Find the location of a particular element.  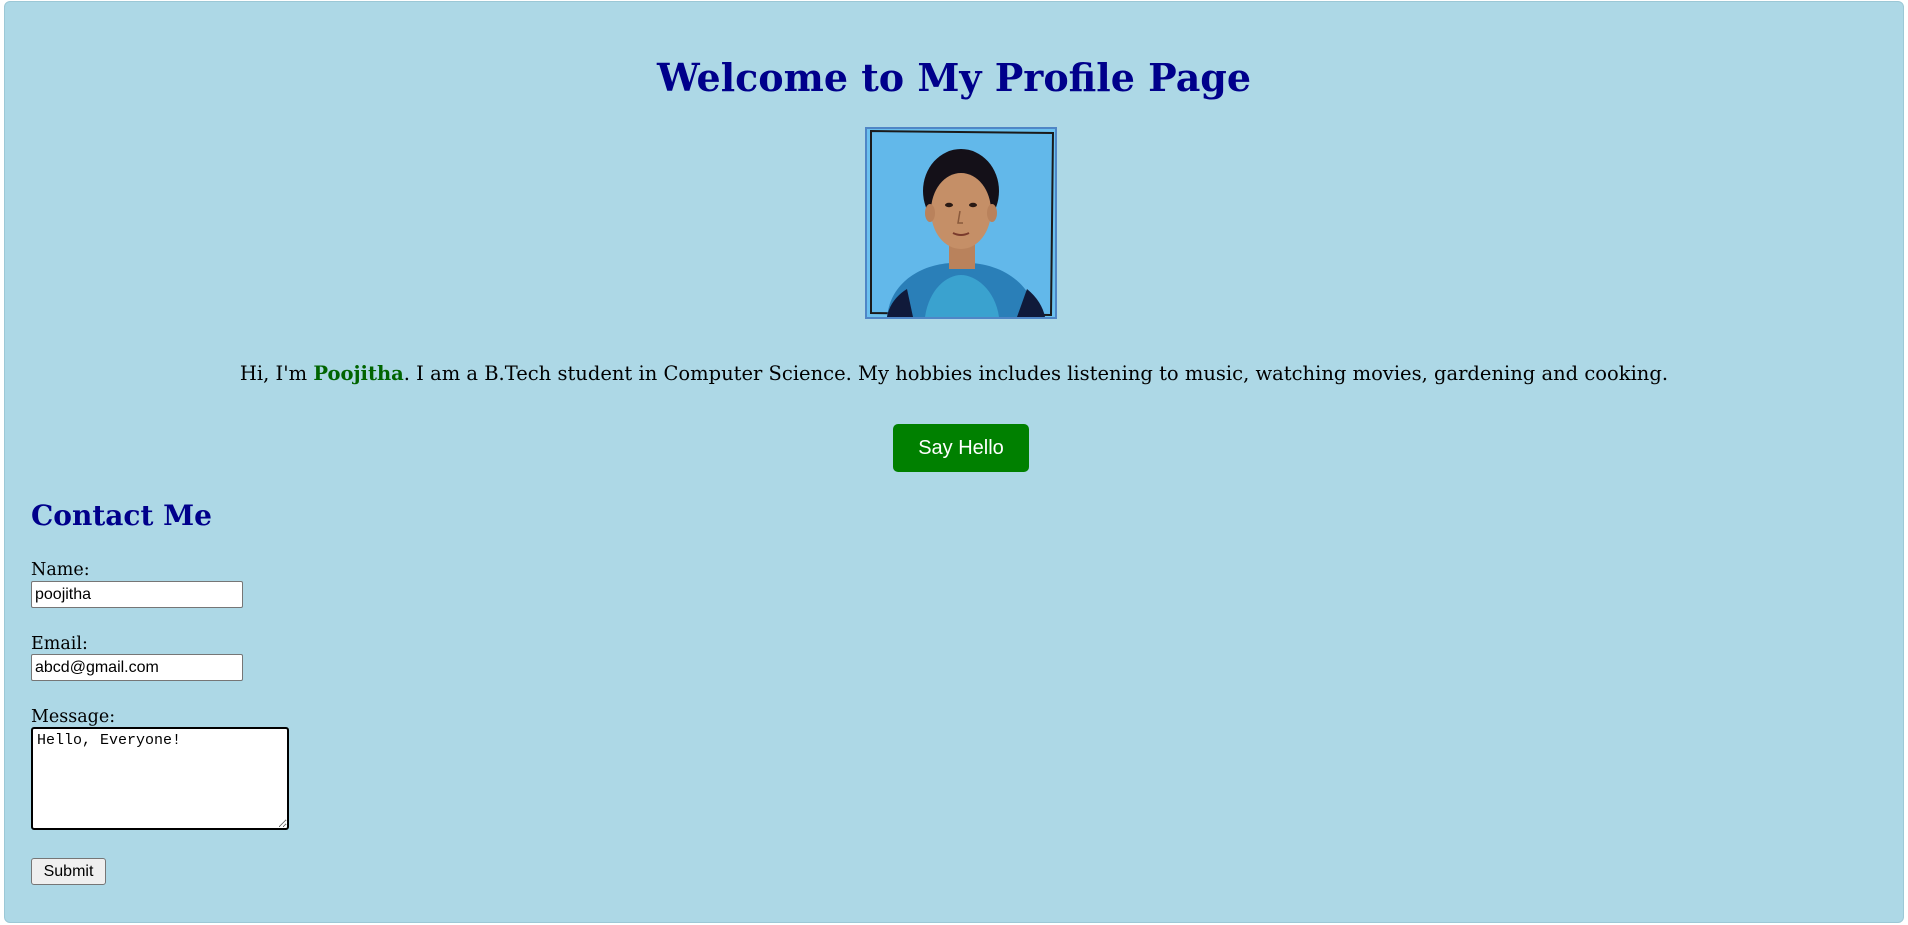

email-label: Email: is located at coordinates (59, 644).